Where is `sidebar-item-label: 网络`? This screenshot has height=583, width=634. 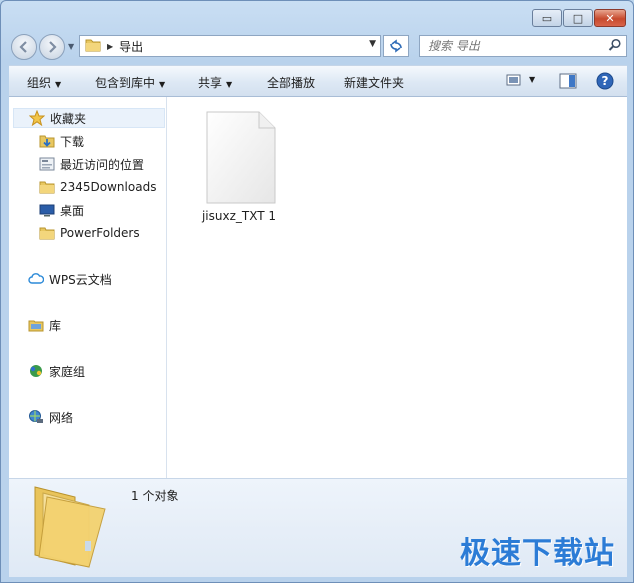 sidebar-item-label: 网络 is located at coordinates (61, 417).